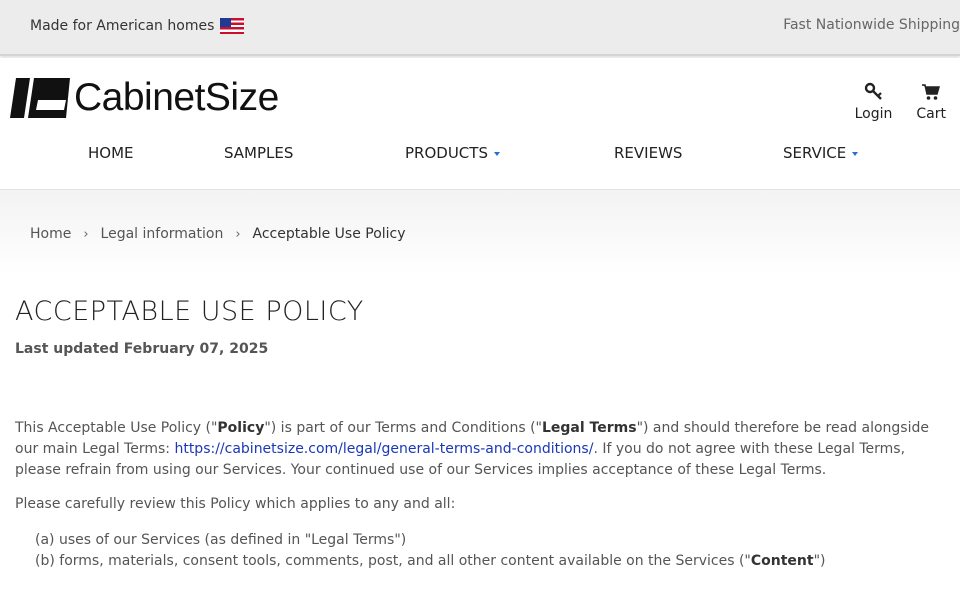 This screenshot has height=600, width=960. What do you see at coordinates (873, 114) in the screenshot?
I see `login-label: Login` at bounding box center [873, 114].